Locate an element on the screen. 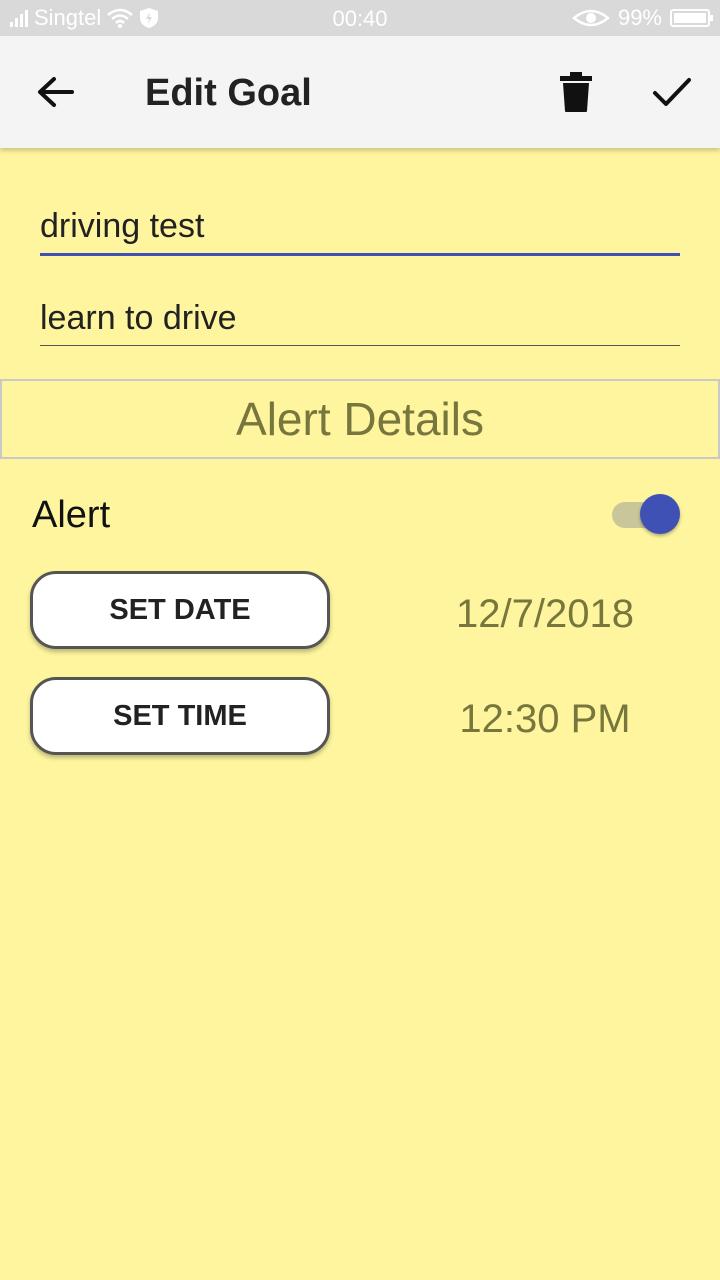  set-date-button: SET DATE is located at coordinates (180, 610).